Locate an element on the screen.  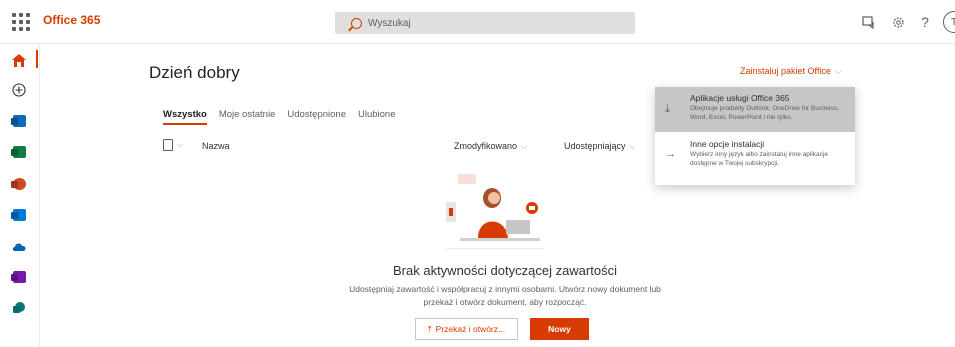
search-input is located at coordinates (488, 23).